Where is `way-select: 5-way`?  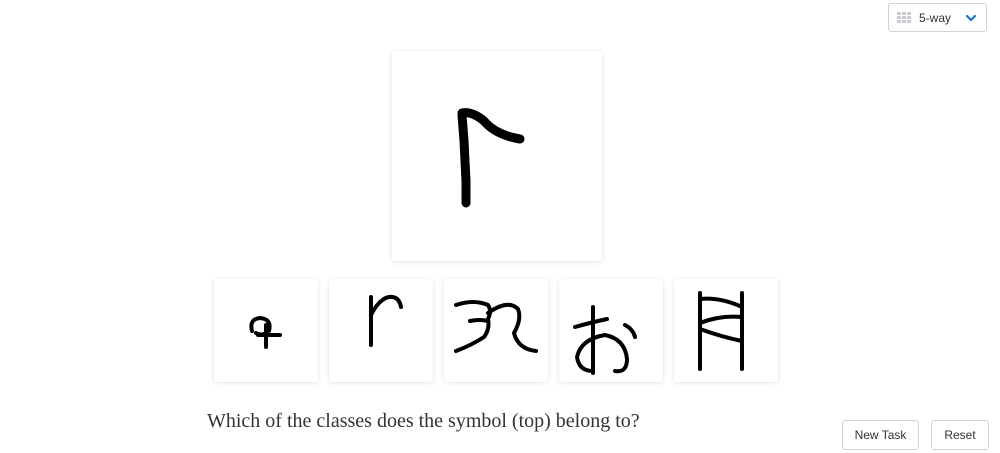
way-select: 5-way is located at coordinates (937, 17).